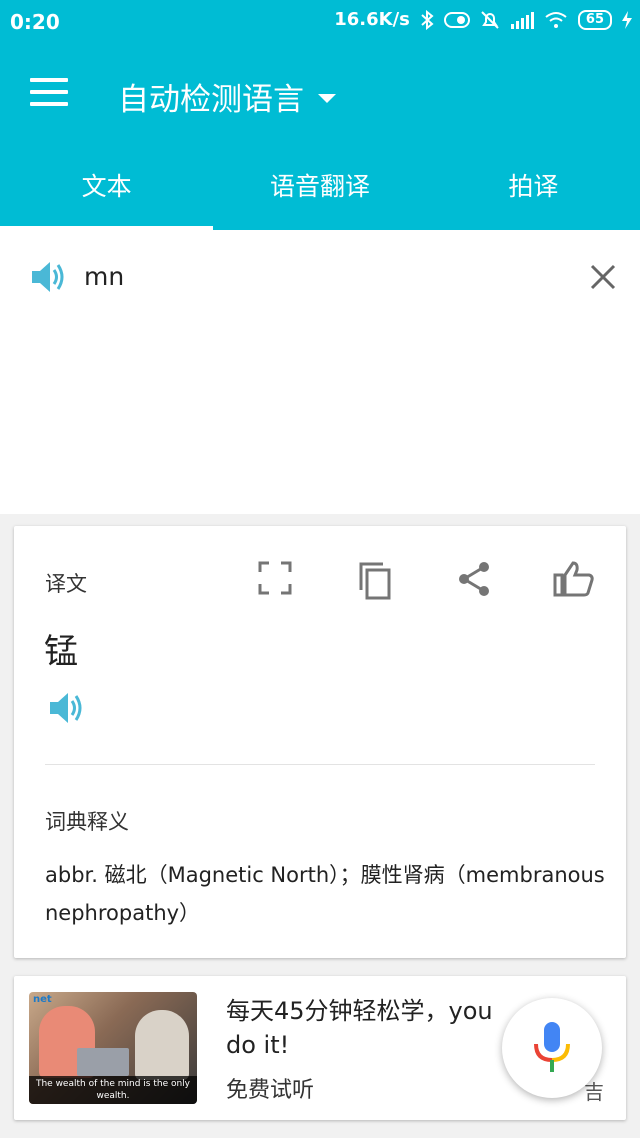 The height and width of the screenshot is (1138, 640). Describe the element at coordinates (594, 19) in the screenshot. I see `battery-indicator: 65` at that location.